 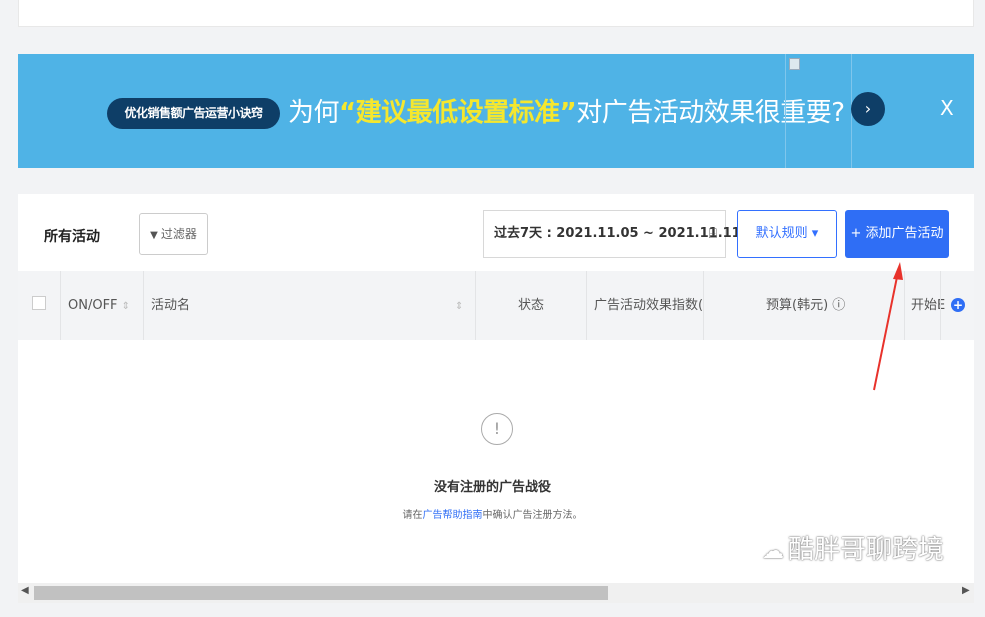 I want to click on empty-state-icon: !, so click(x=497, y=429).